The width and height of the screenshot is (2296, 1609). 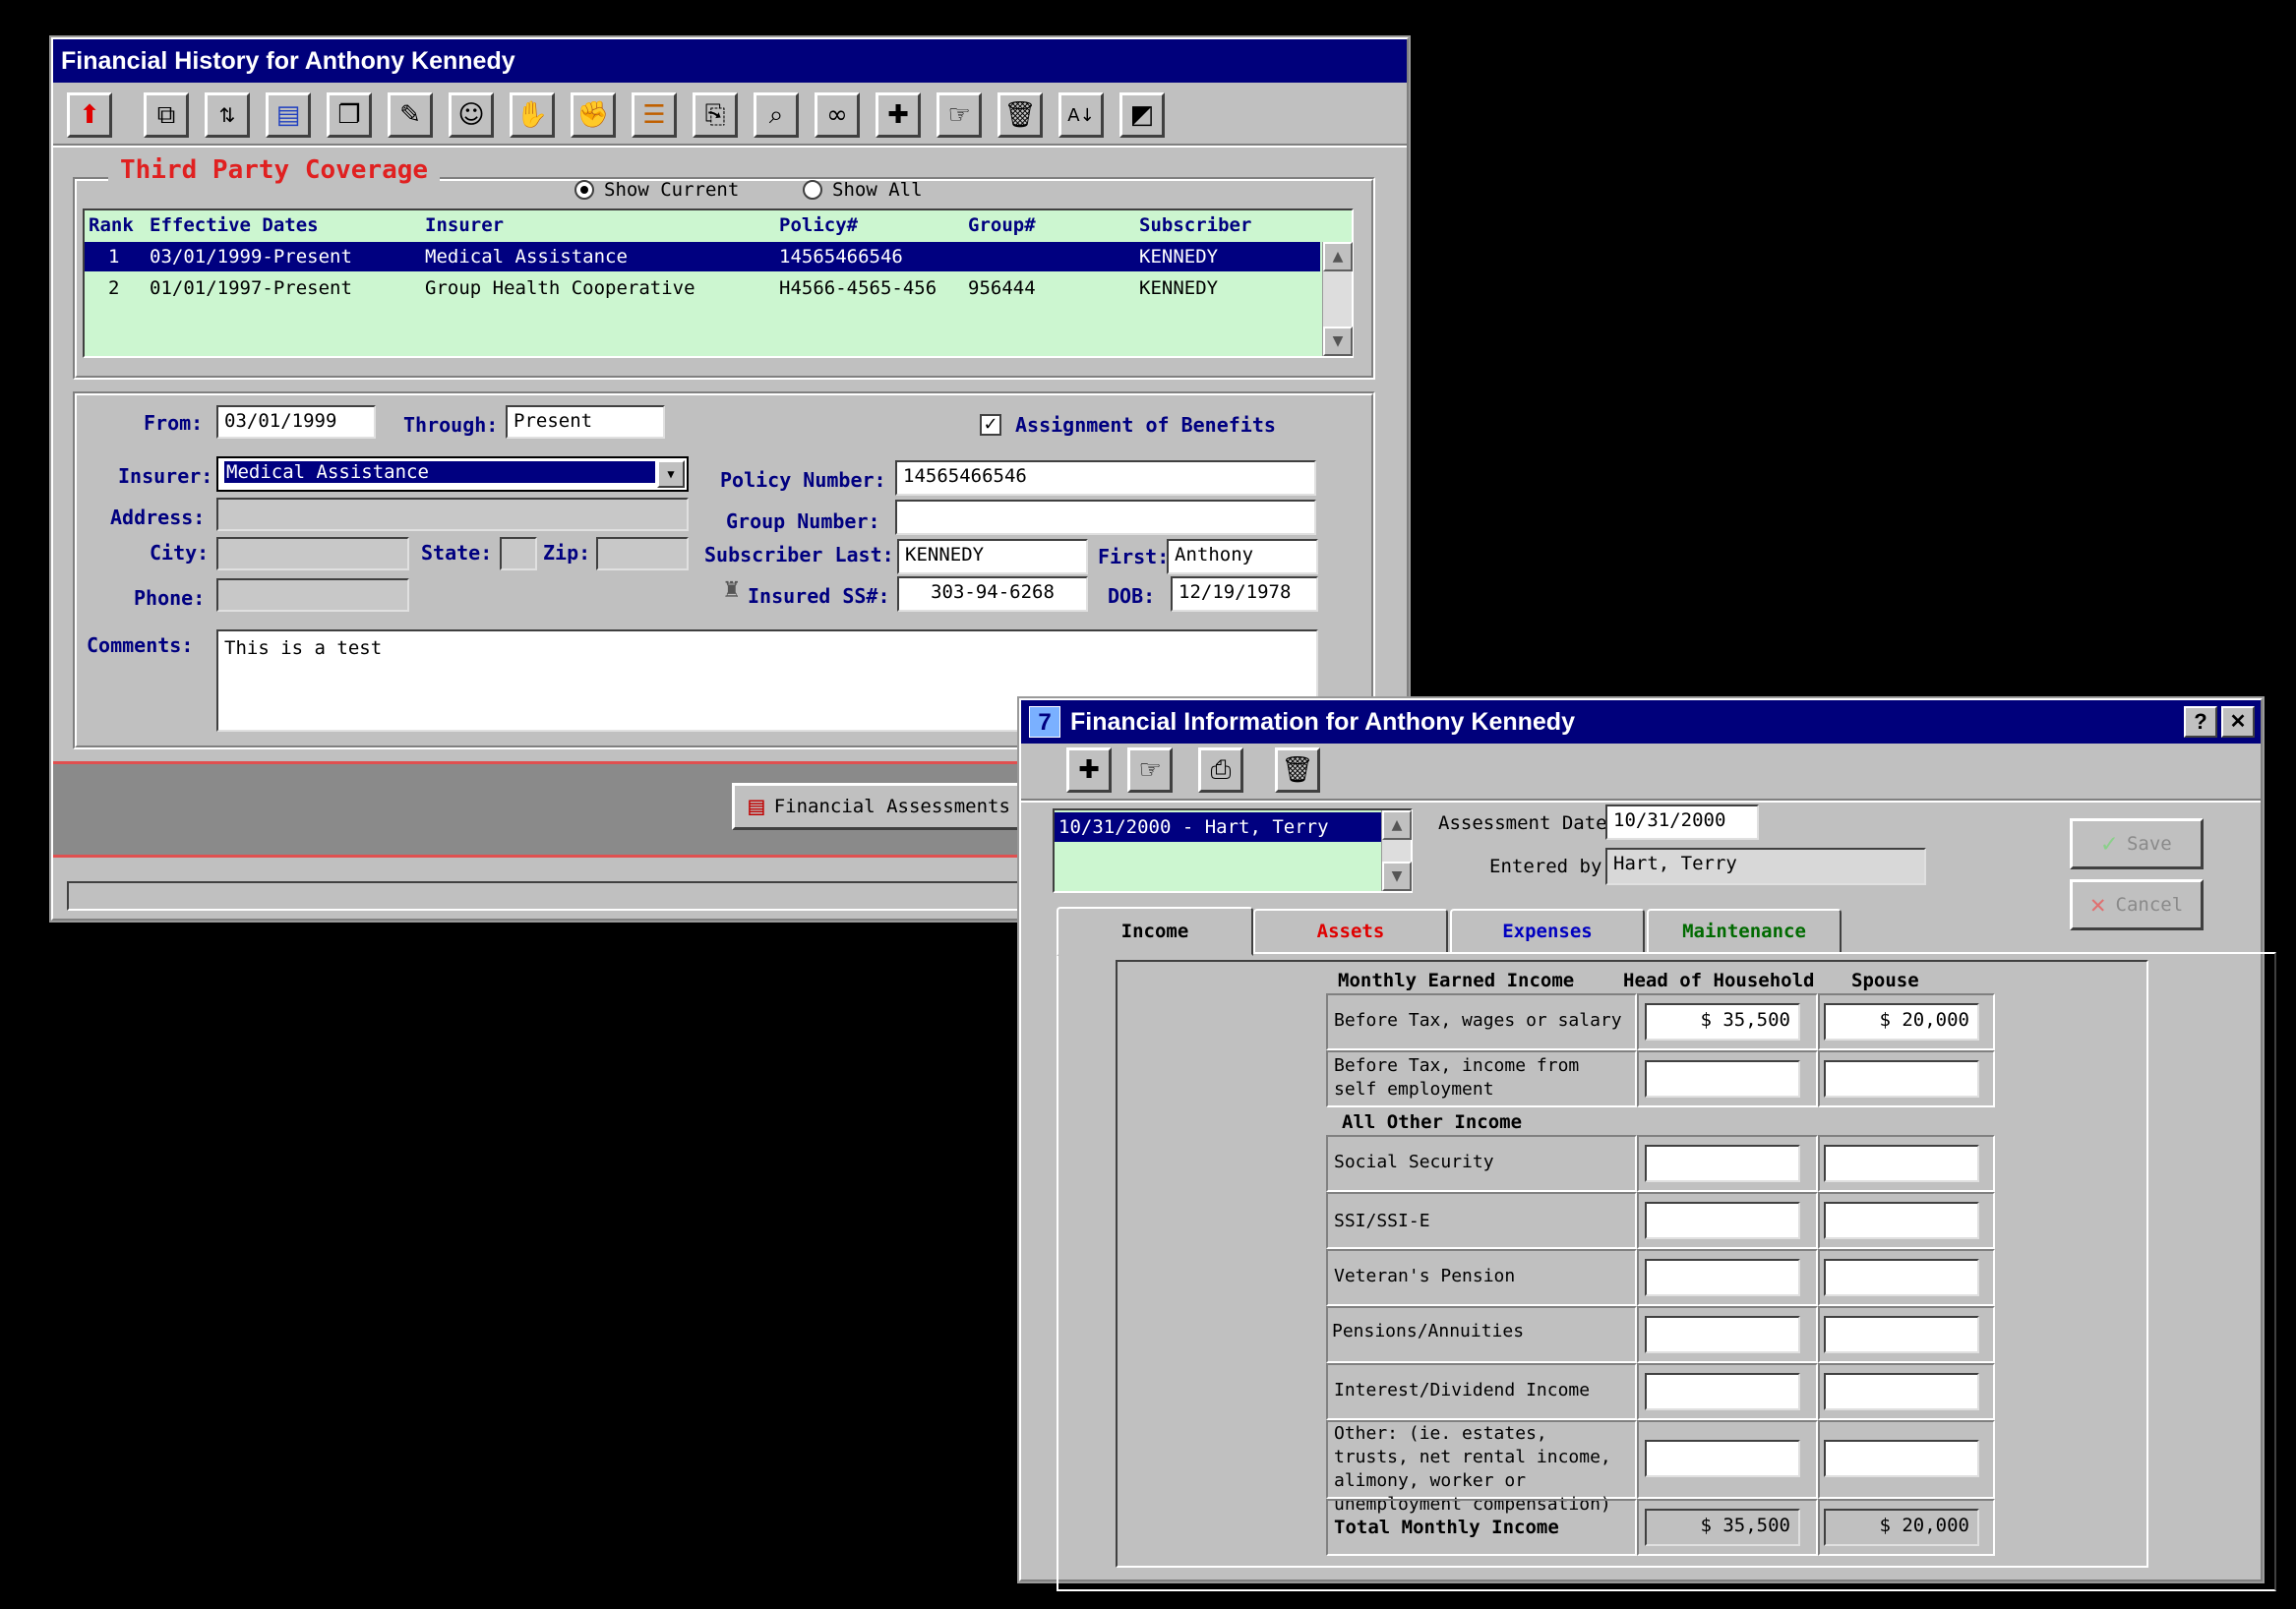 I want to click on other-head-field, so click(x=1722, y=1459).